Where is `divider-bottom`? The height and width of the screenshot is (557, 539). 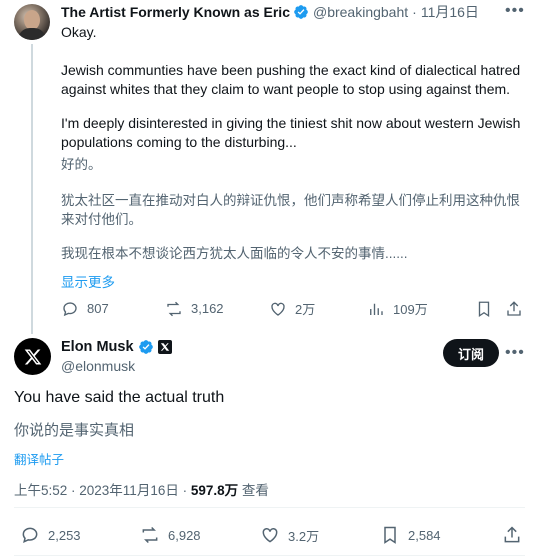 divider-bottom is located at coordinates (269, 555).